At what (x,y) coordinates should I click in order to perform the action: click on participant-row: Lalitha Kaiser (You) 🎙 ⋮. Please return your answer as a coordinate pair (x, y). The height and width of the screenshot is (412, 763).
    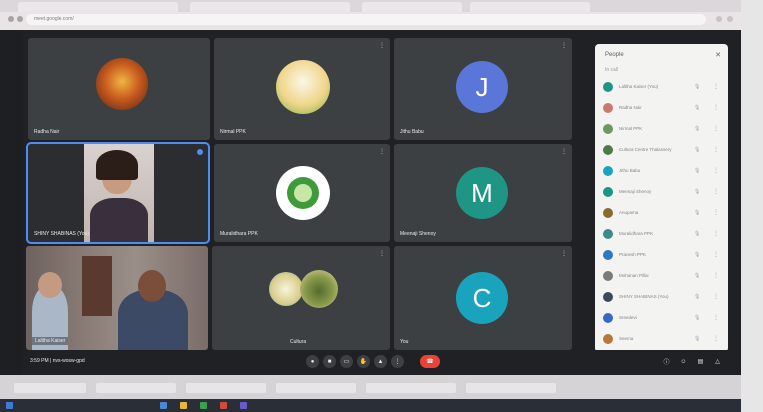
    Looking at the image, I should click on (662, 87).